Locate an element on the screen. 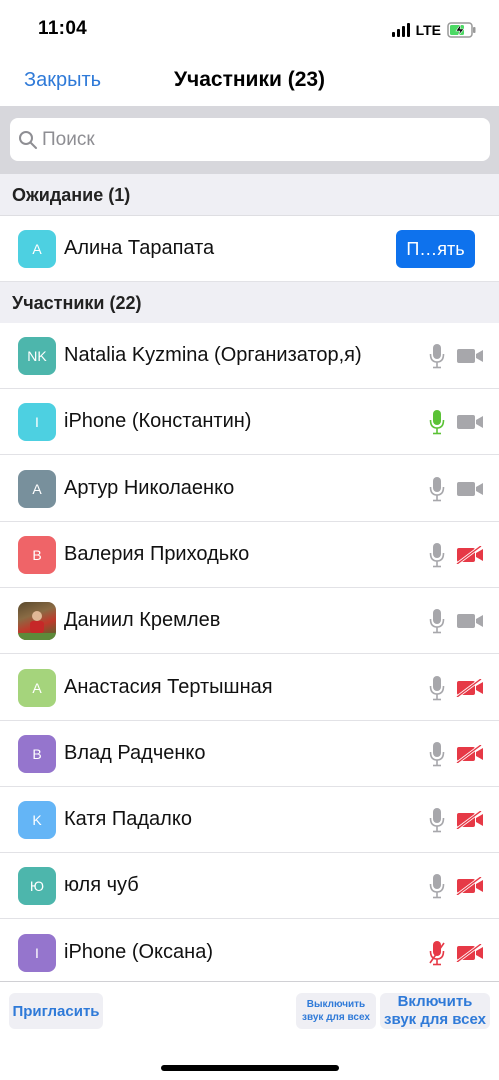  search-bar is located at coordinates (249, 140).